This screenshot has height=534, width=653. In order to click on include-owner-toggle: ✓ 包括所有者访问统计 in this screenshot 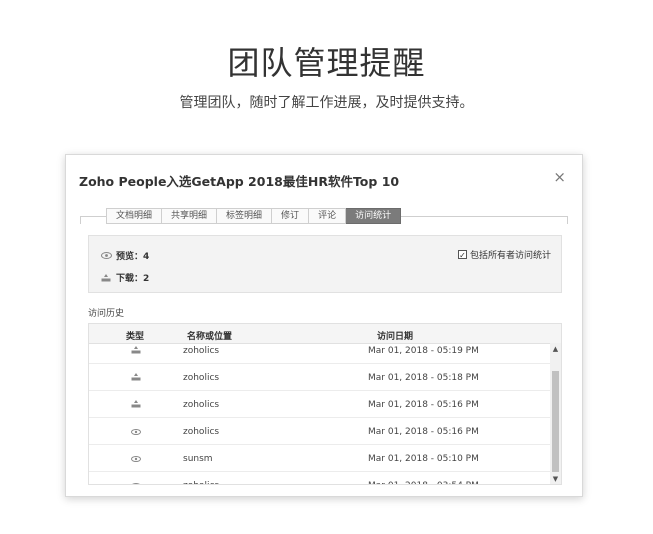, I will do `click(504, 254)`.